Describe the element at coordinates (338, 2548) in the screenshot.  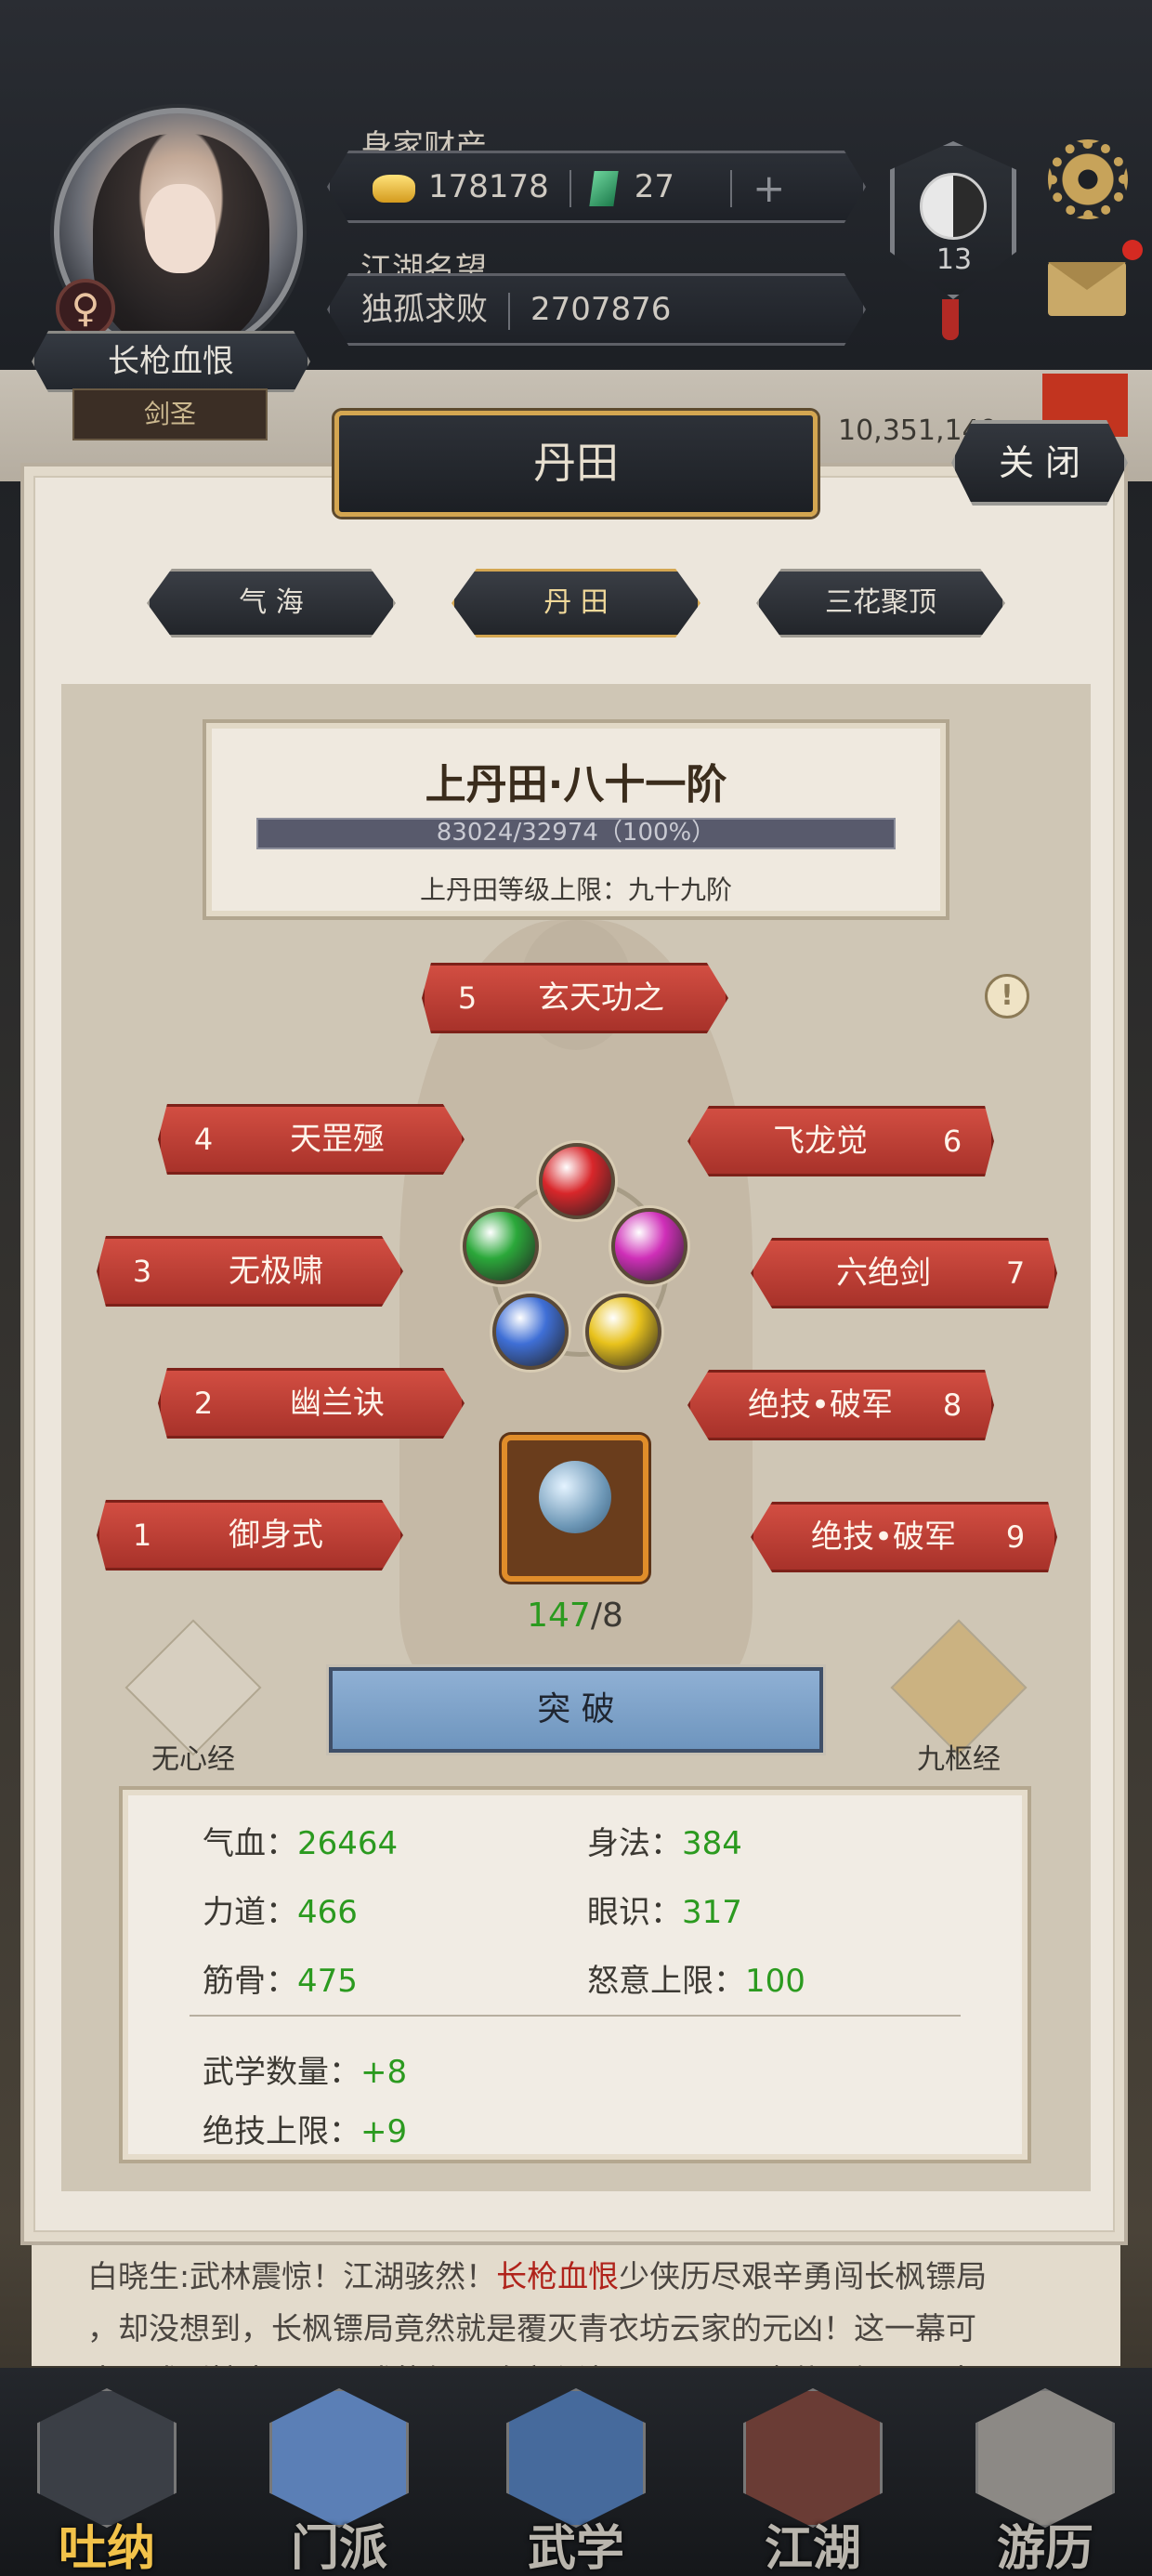
I see `nav-label: 门派` at that location.